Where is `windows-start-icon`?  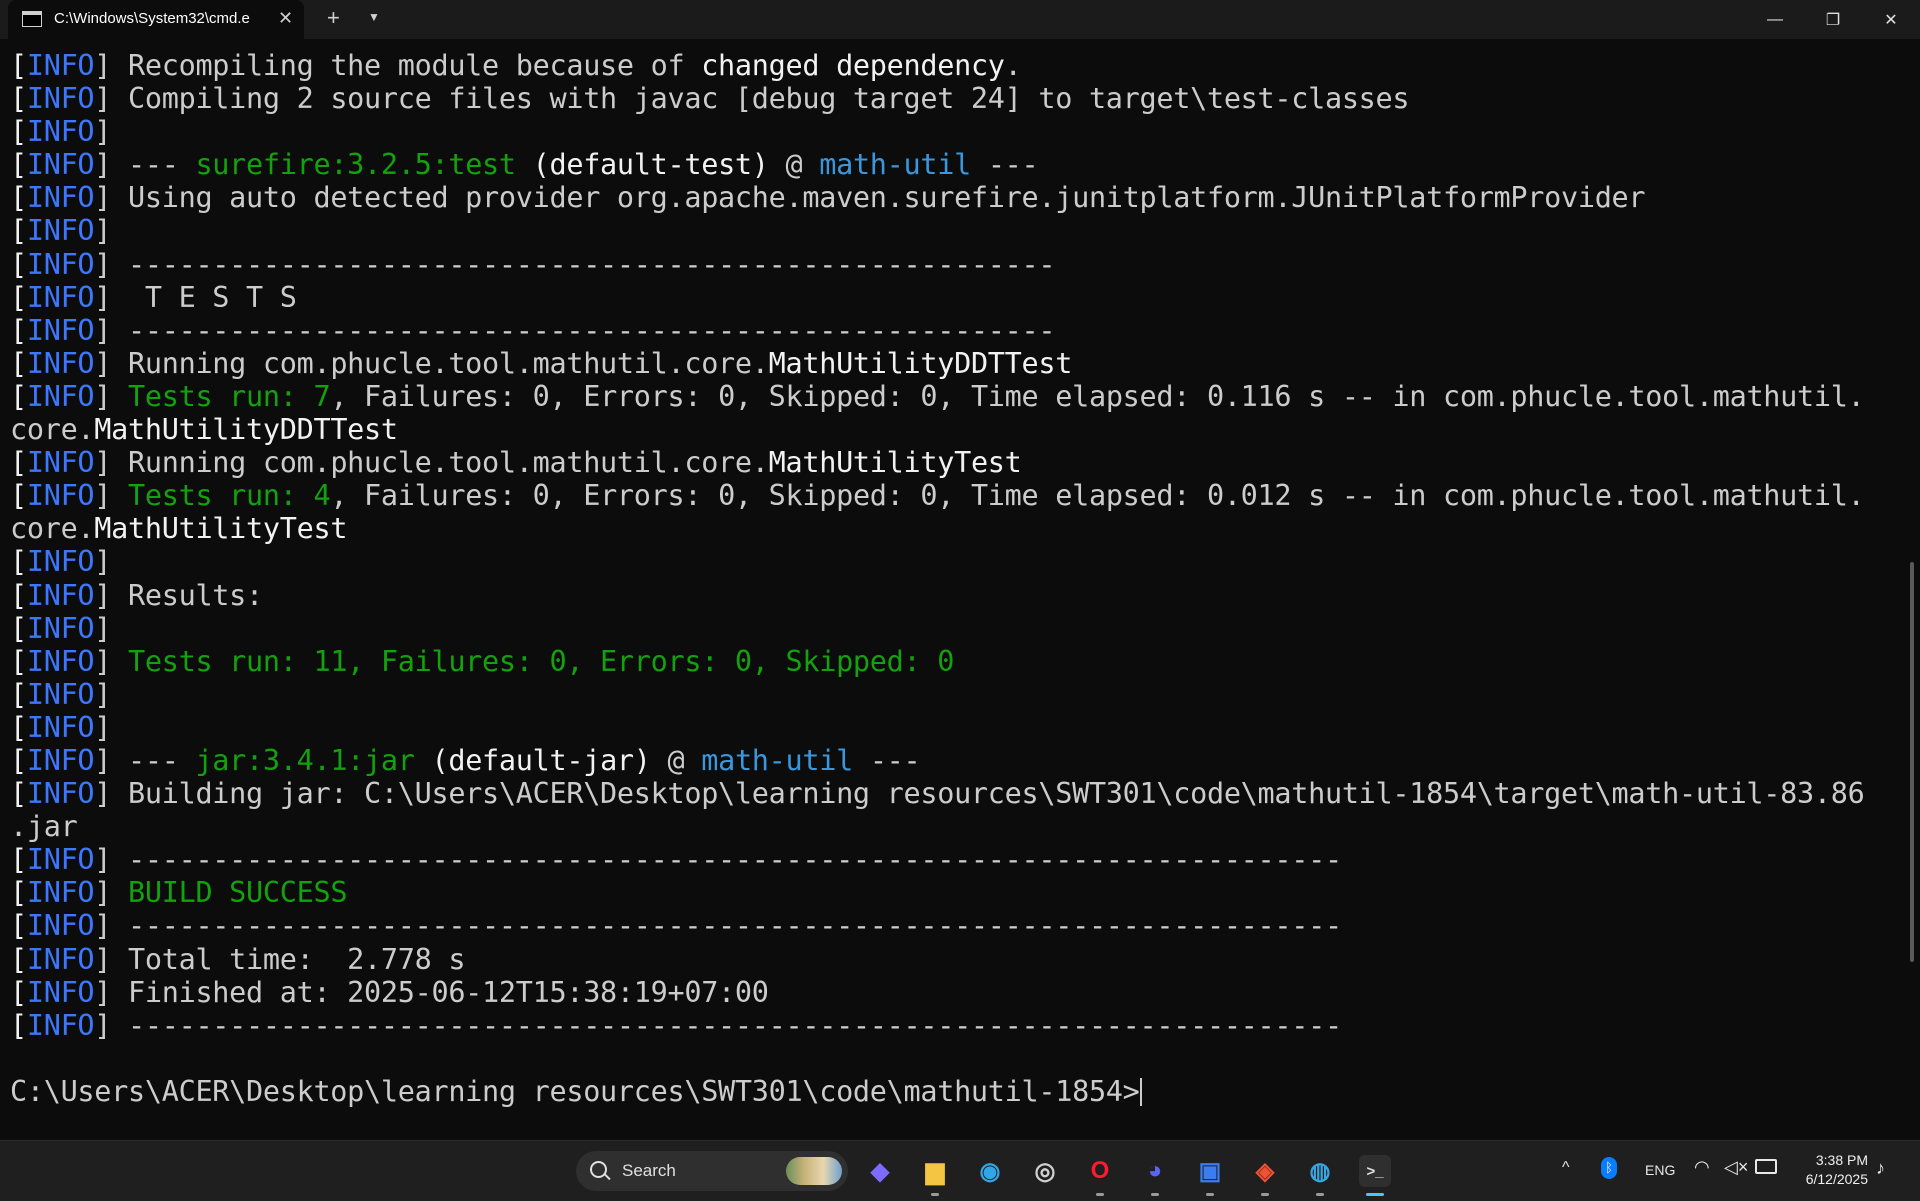
windows-start-icon is located at coordinates (543, 1171).